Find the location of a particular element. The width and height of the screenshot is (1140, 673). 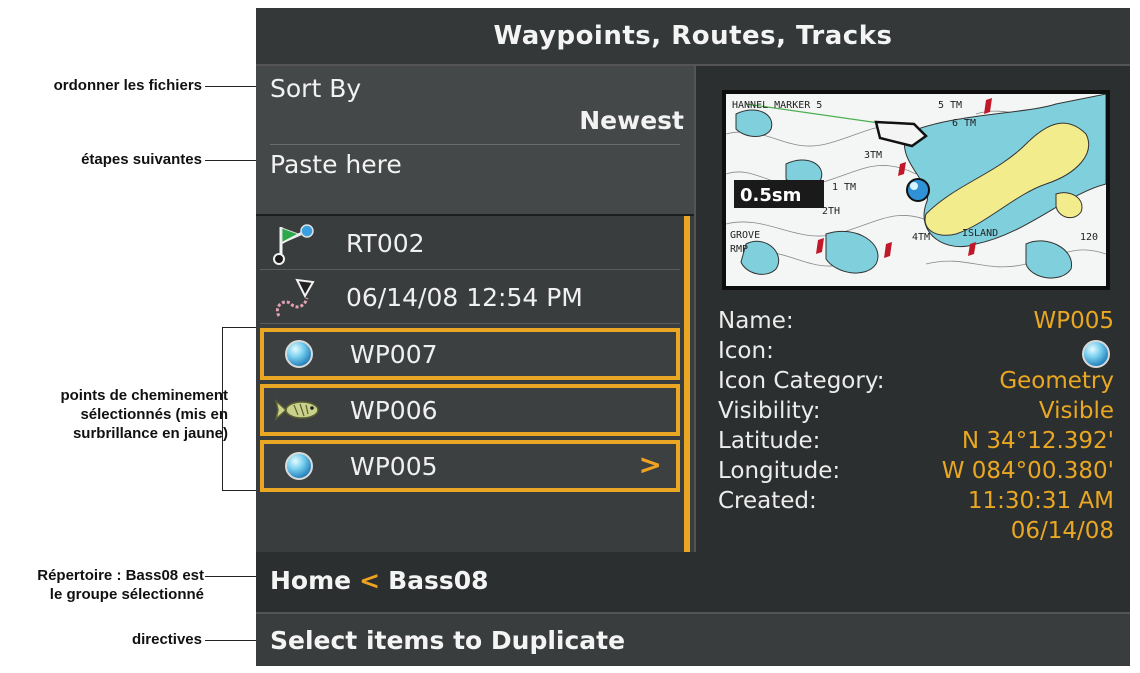

list-item-label: RT002 is located at coordinates (385, 243).